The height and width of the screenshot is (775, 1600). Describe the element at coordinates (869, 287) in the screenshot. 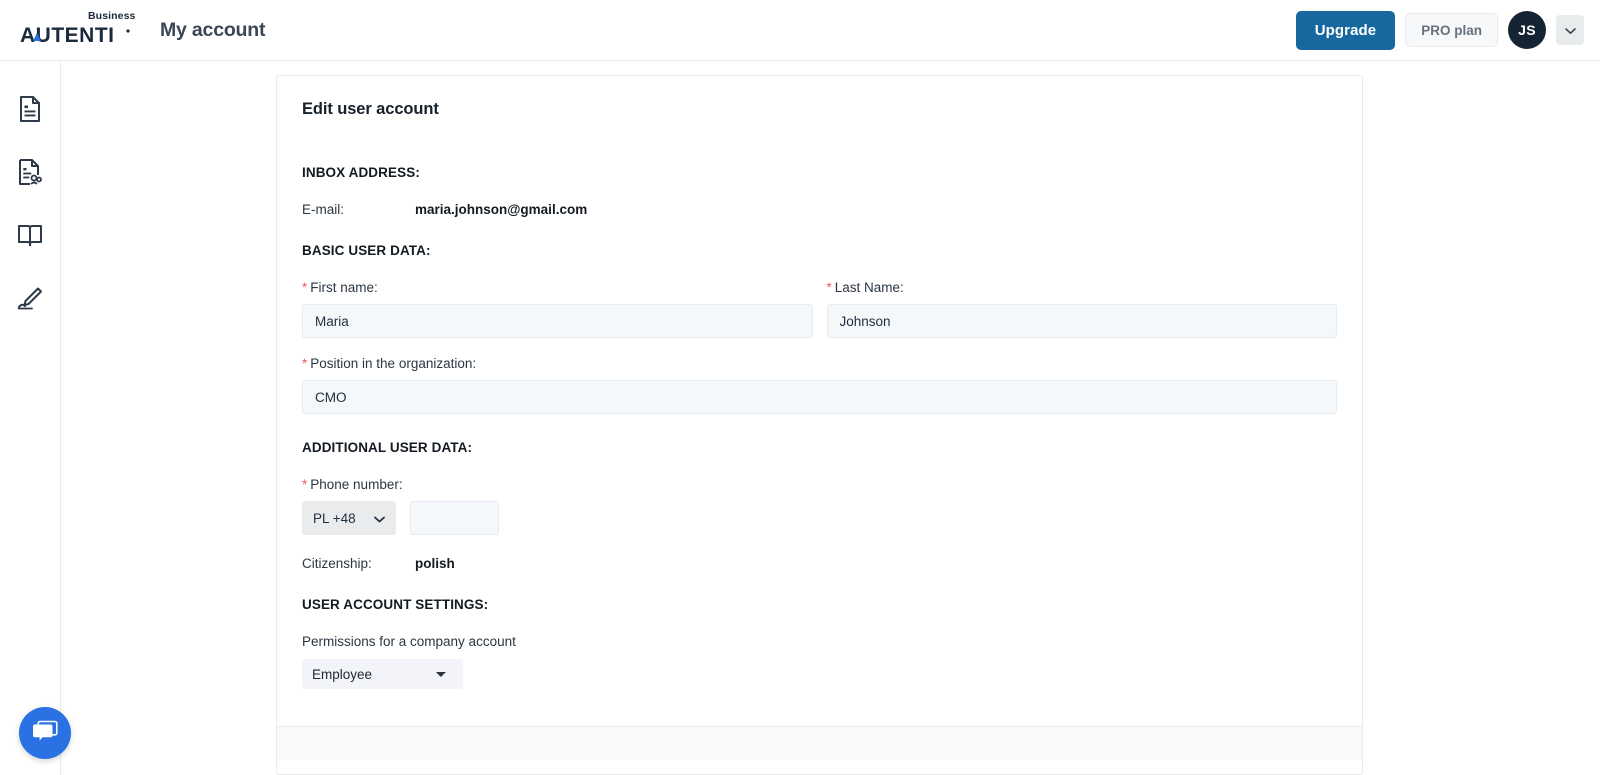

I see `last-name-label-text: Last Name:` at that location.